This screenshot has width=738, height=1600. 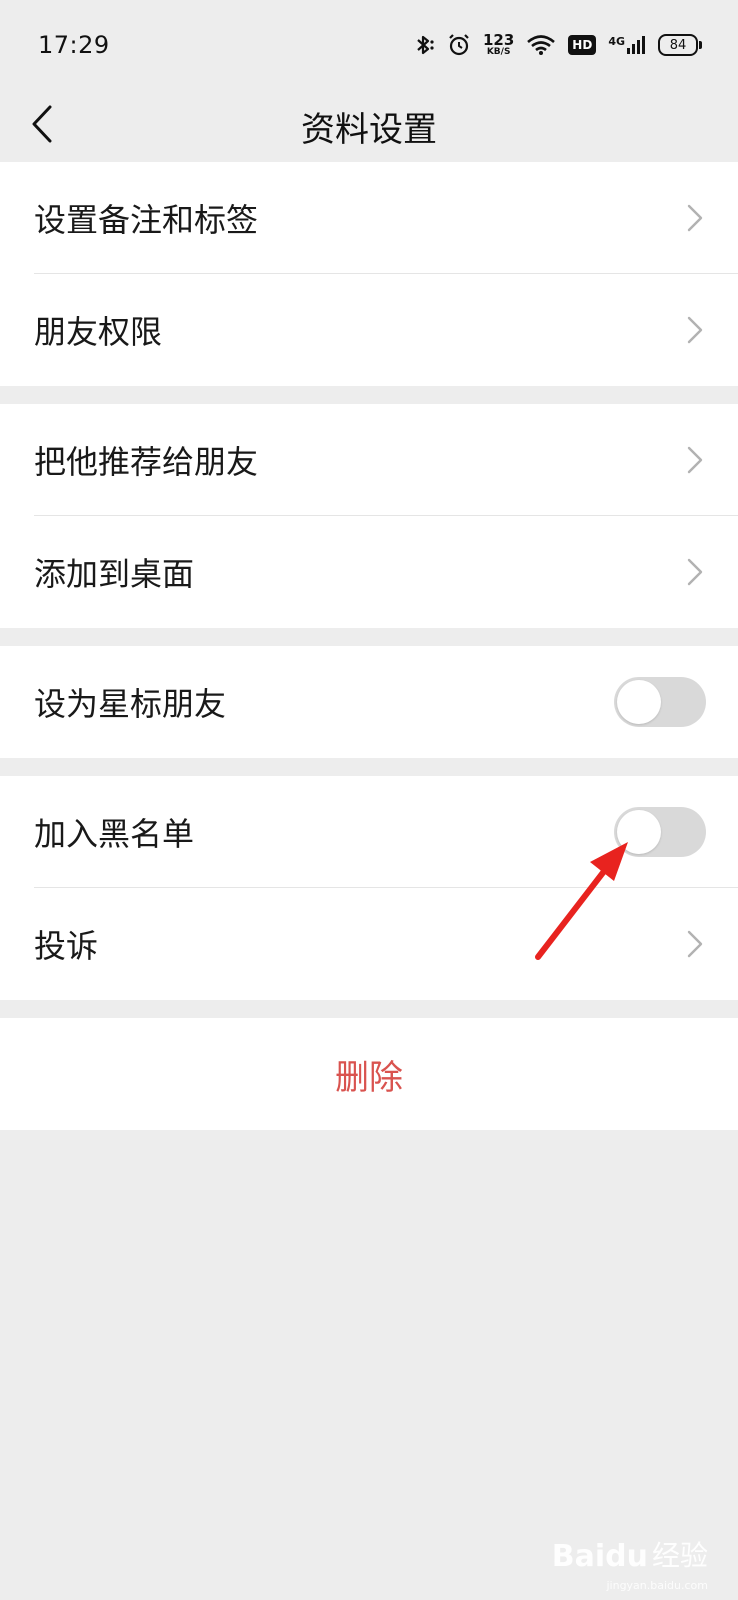 What do you see at coordinates (498, 40) in the screenshot?
I see `net-speed-value: 123` at bounding box center [498, 40].